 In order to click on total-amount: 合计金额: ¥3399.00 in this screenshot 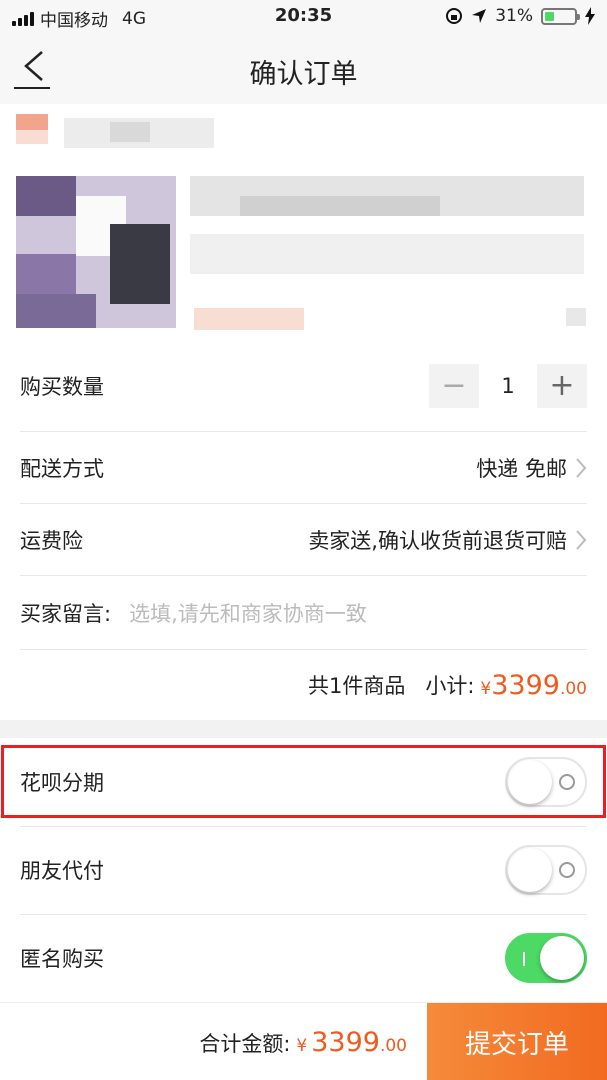, I will do `click(303, 1042)`.